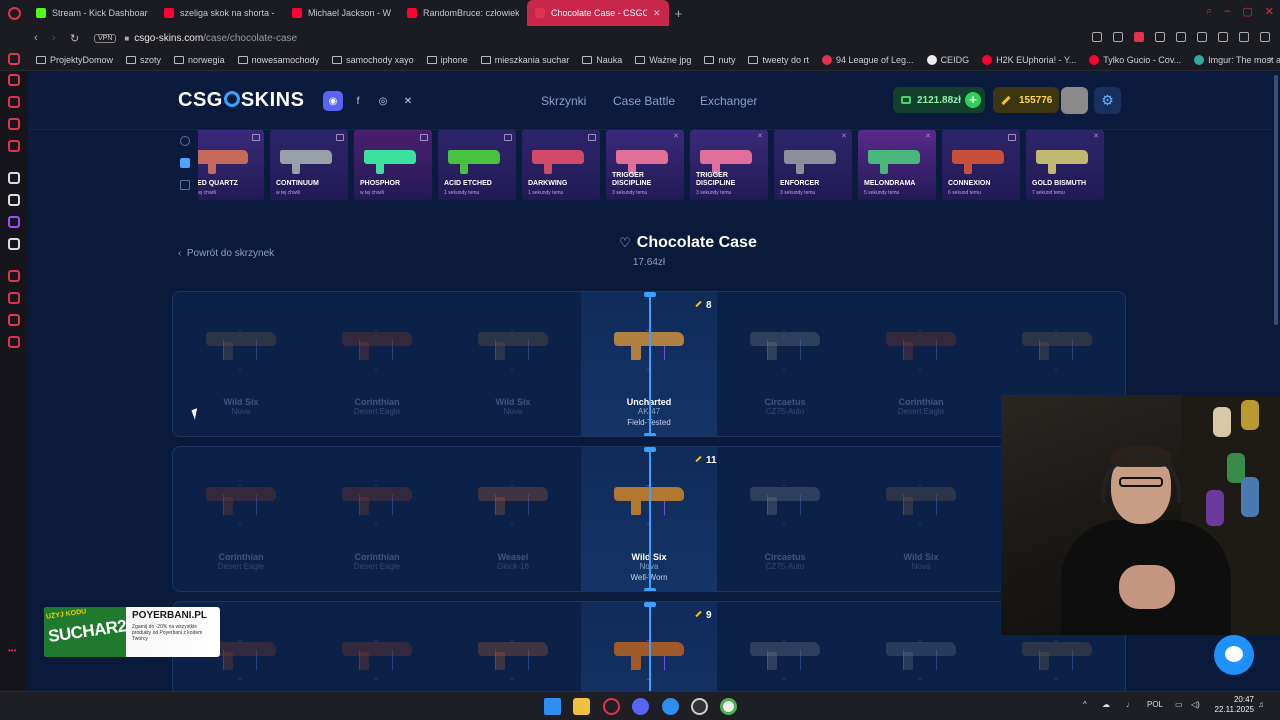  What do you see at coordinates (373, 60) in the screenshot?
I see `bookmark-item: samochody xayo` at bounding box center [373, 60].